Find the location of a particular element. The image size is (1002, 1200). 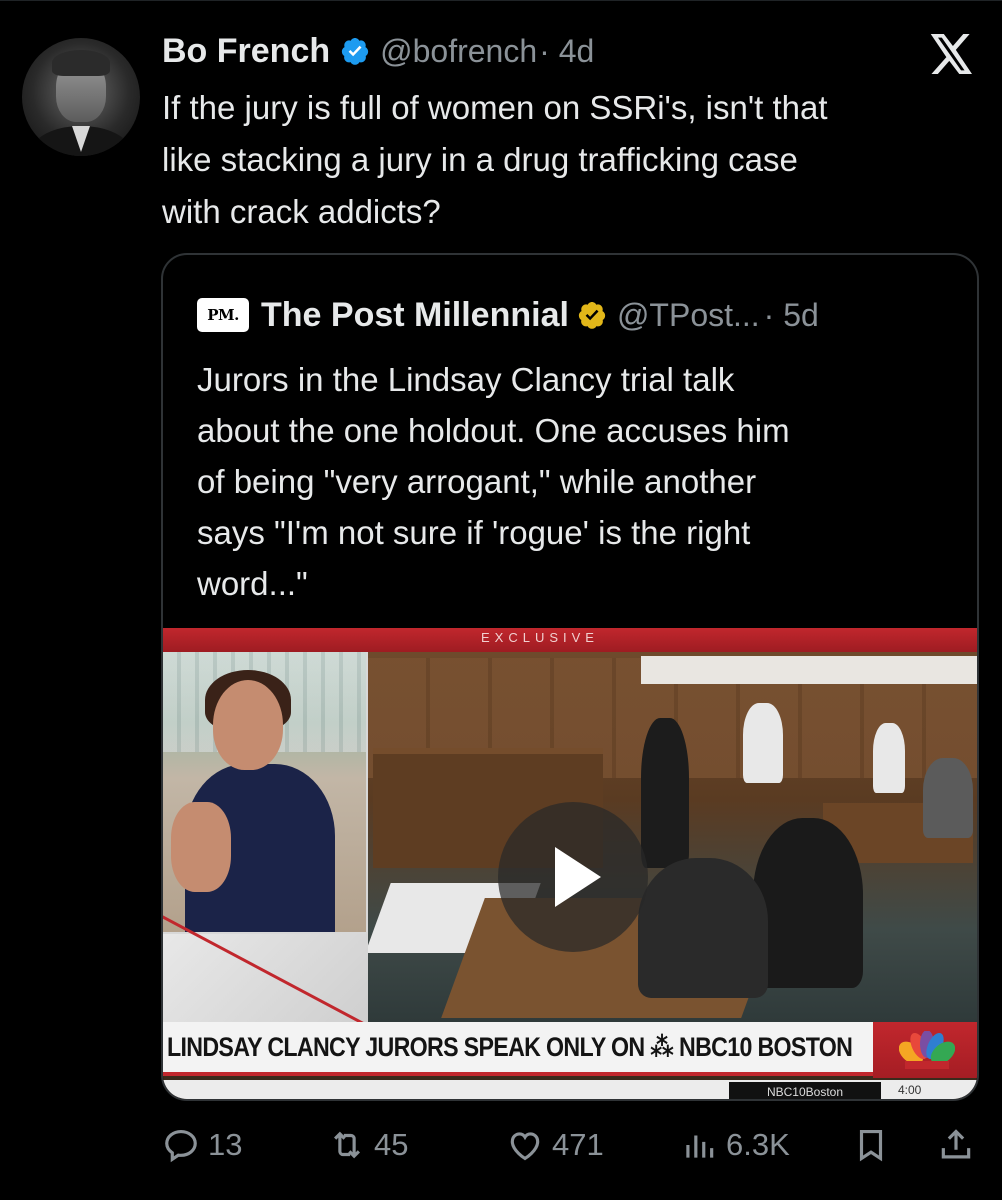

top-divider is located at coordinates (501, 0).